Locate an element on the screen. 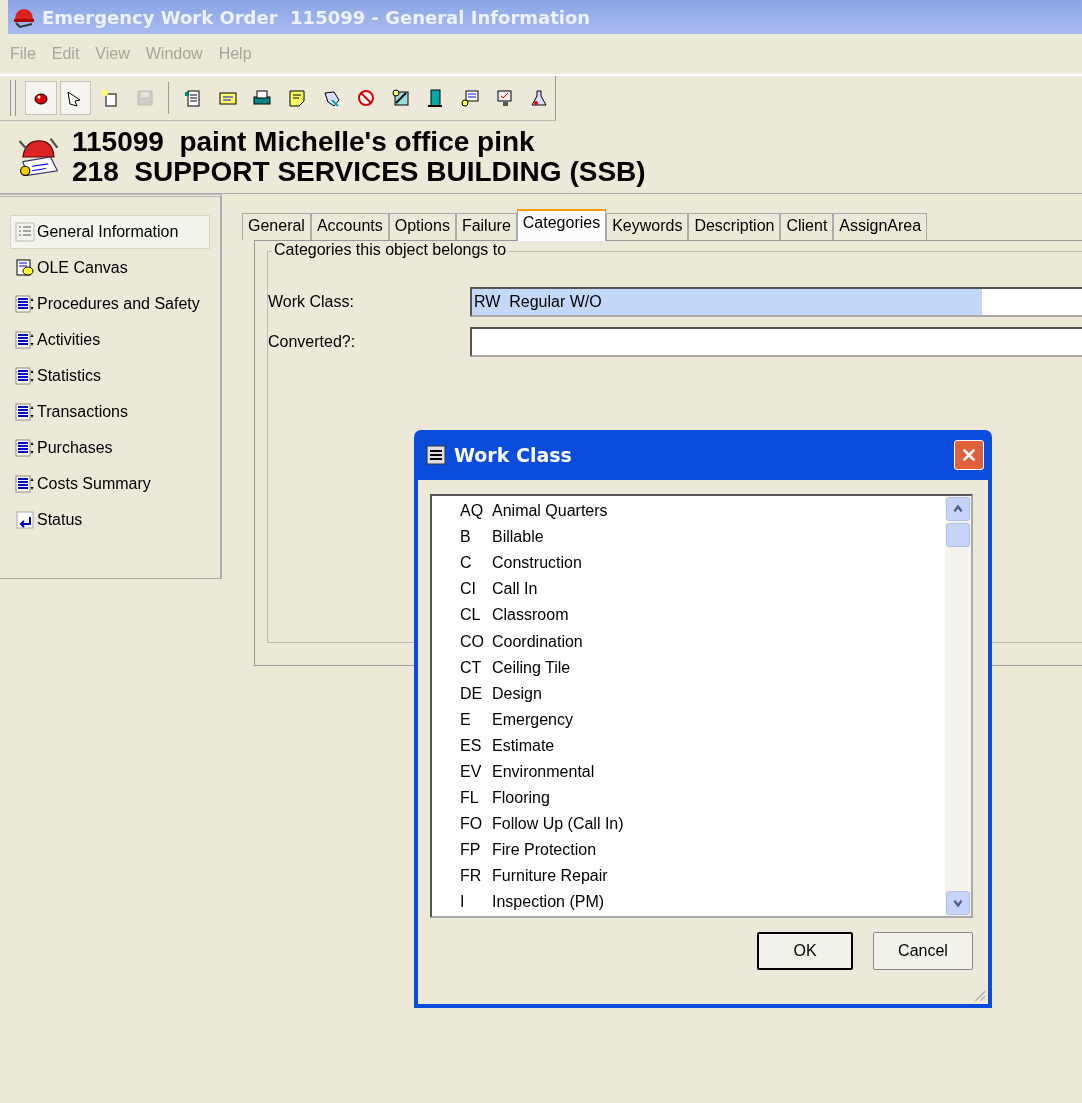  tab: Options is located at coordinates (422, 226).